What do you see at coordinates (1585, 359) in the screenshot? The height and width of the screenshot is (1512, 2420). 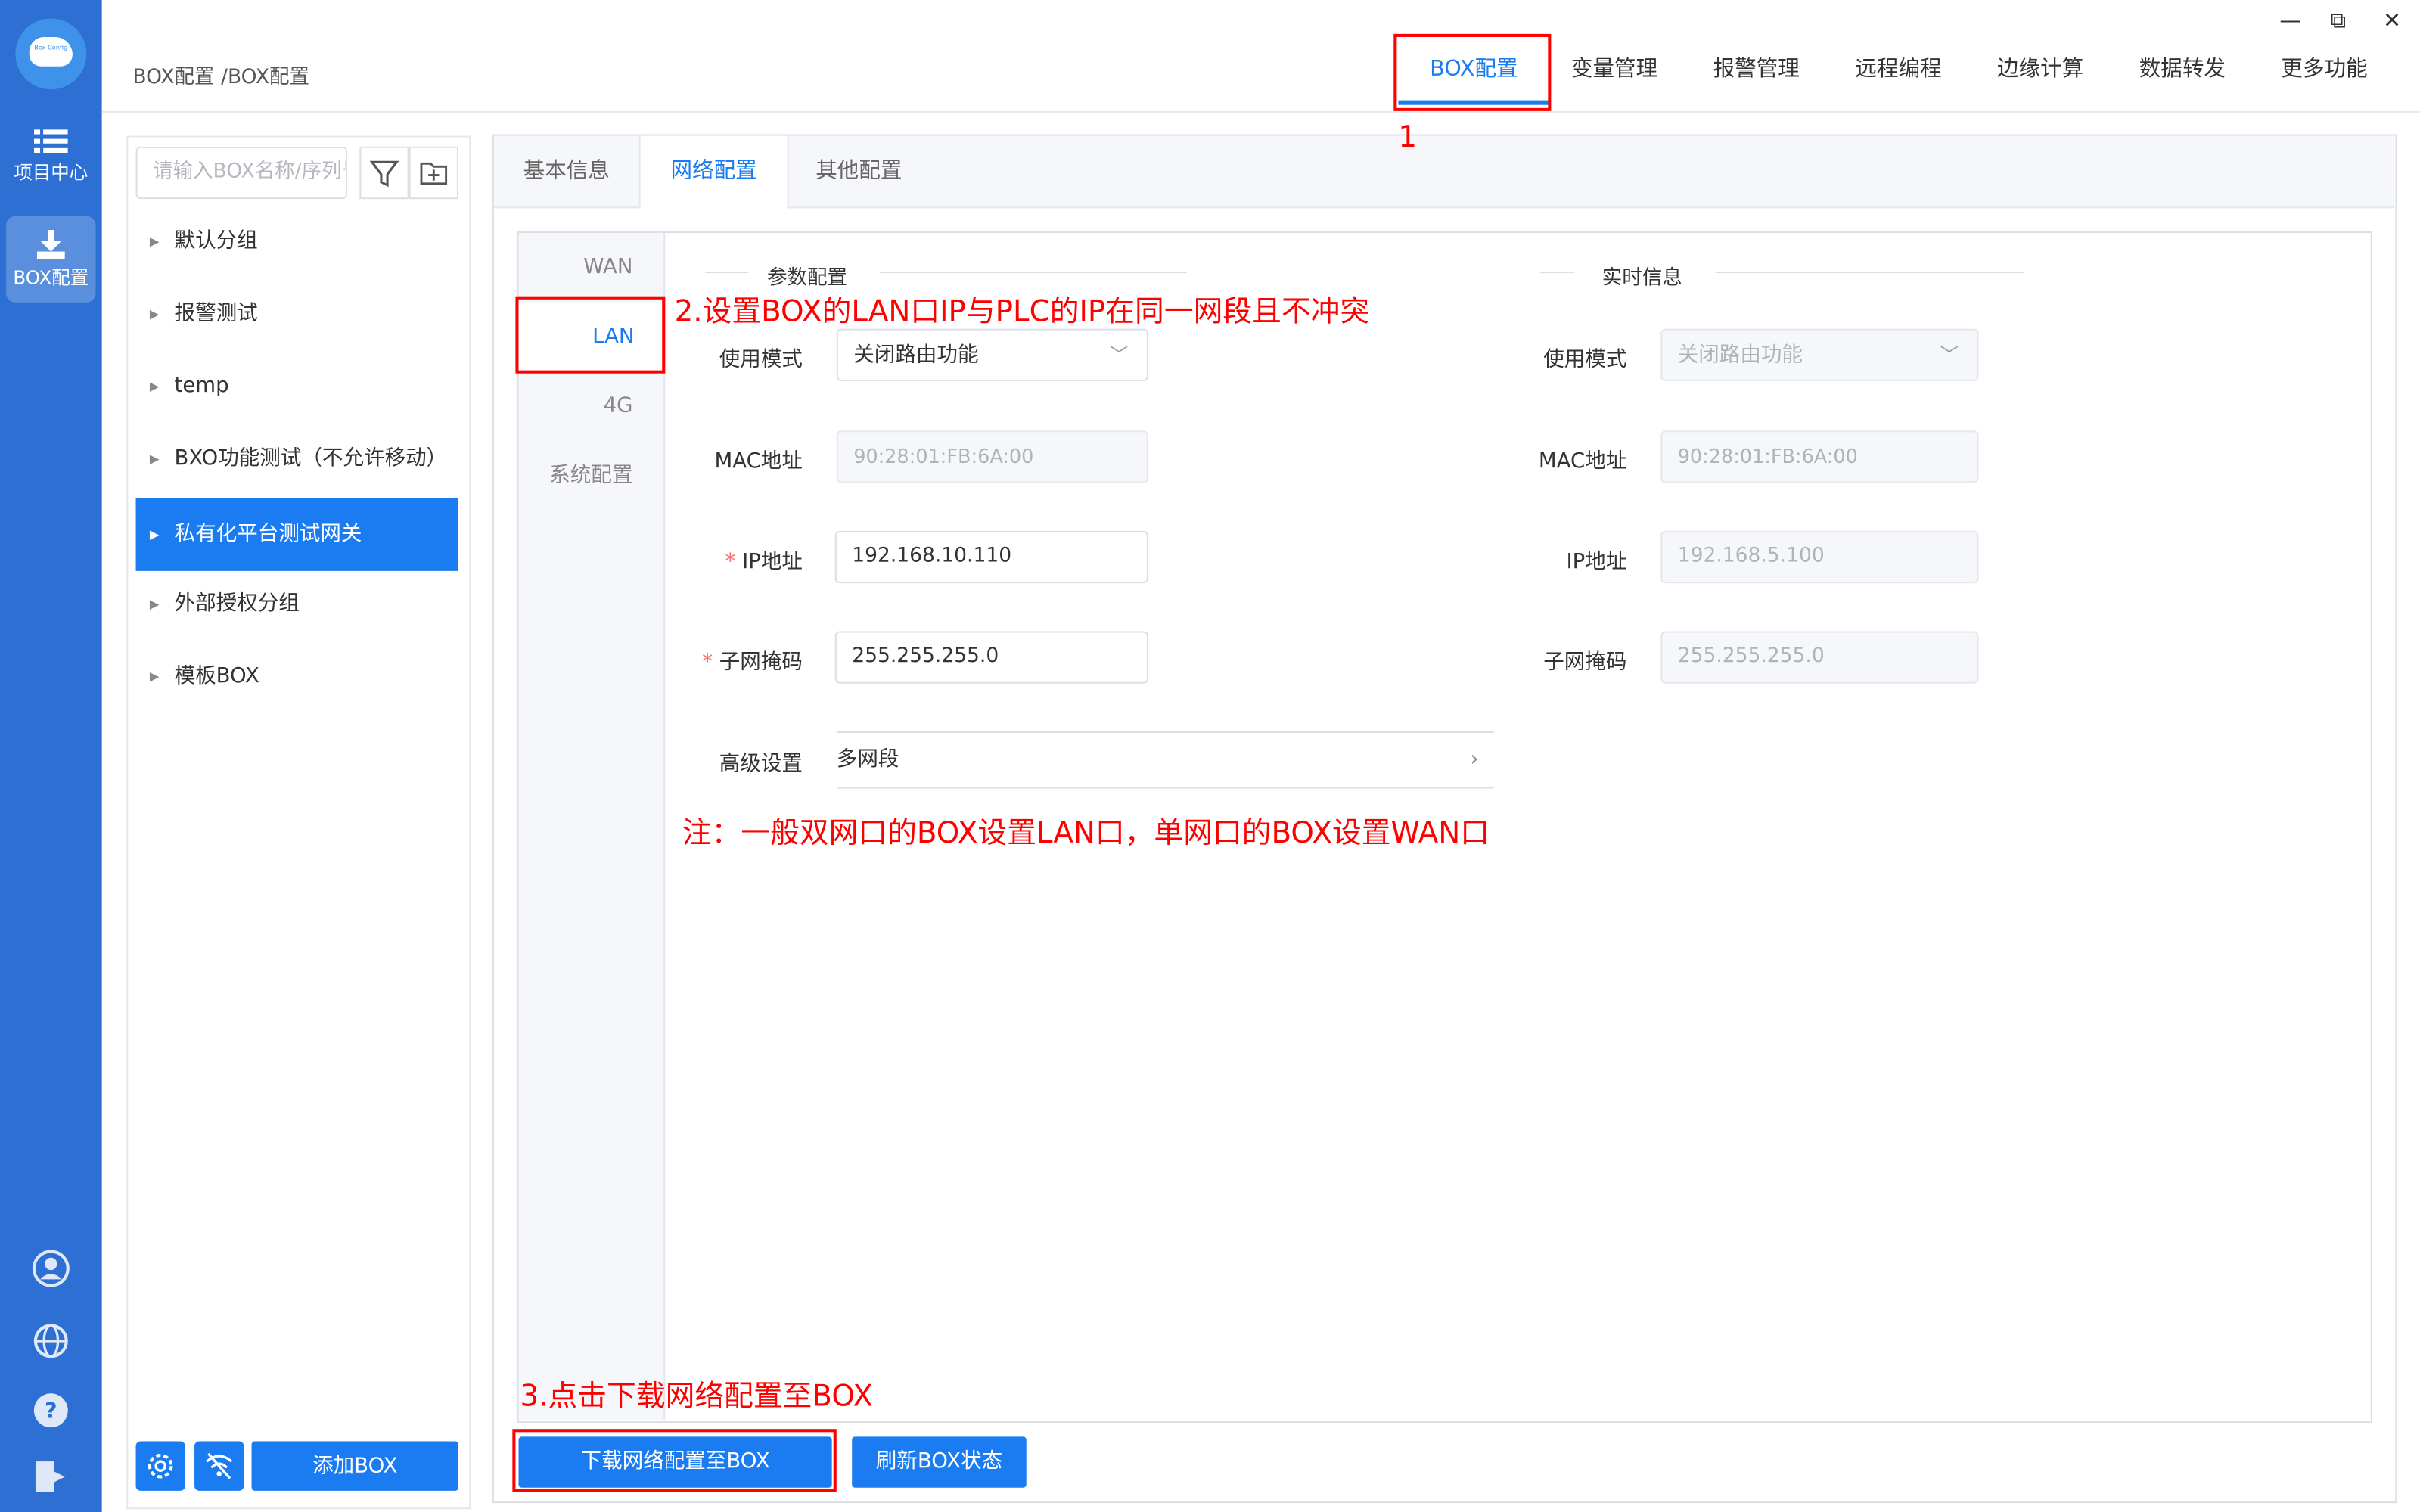 I see `rt-mode-label: 使用模式` at bounding box center [1585, 359].